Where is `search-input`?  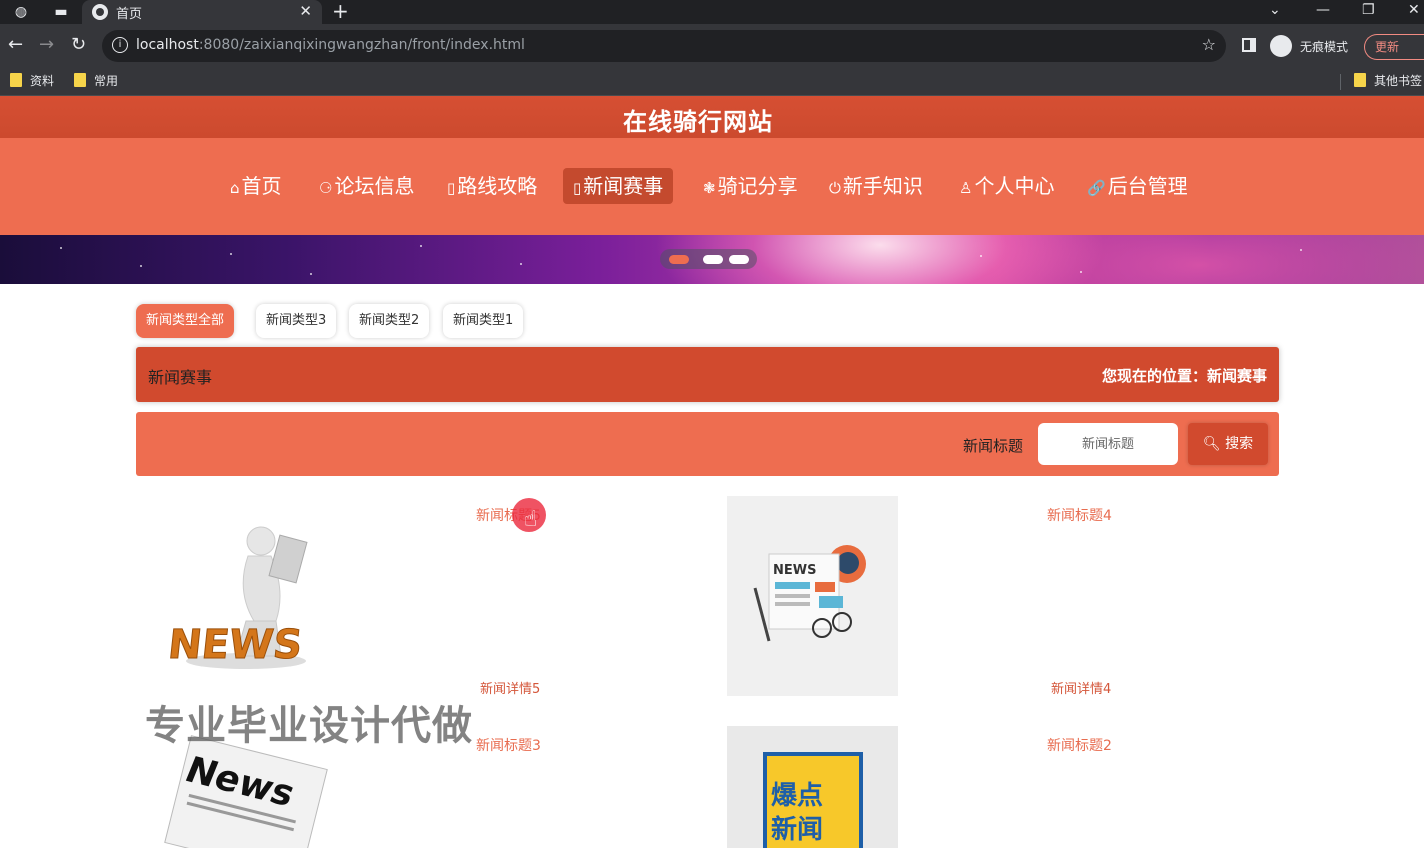
search-input is located at coordinates (1108, 444).